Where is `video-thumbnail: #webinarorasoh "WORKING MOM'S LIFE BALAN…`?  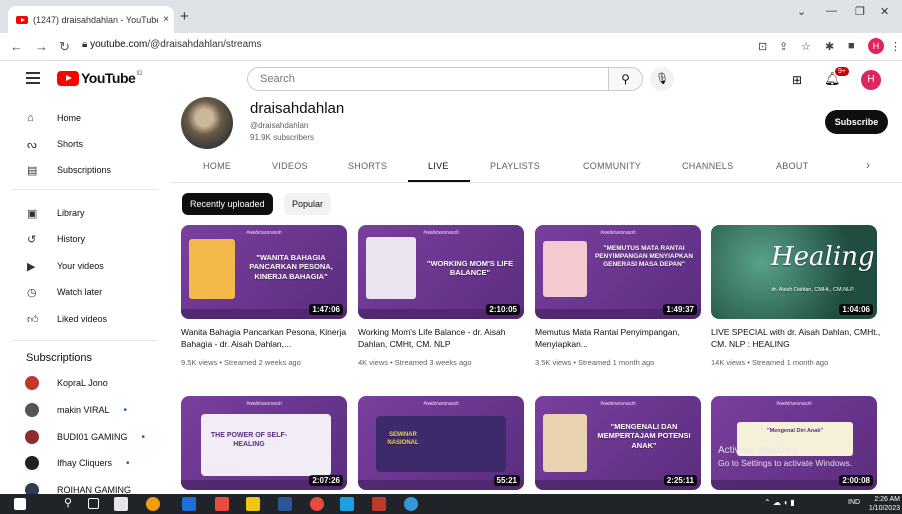
video-thumbnail: #webinarorasoh "WORKING MOM'S LIFE BALAN… is located at coordinates (441, 272).